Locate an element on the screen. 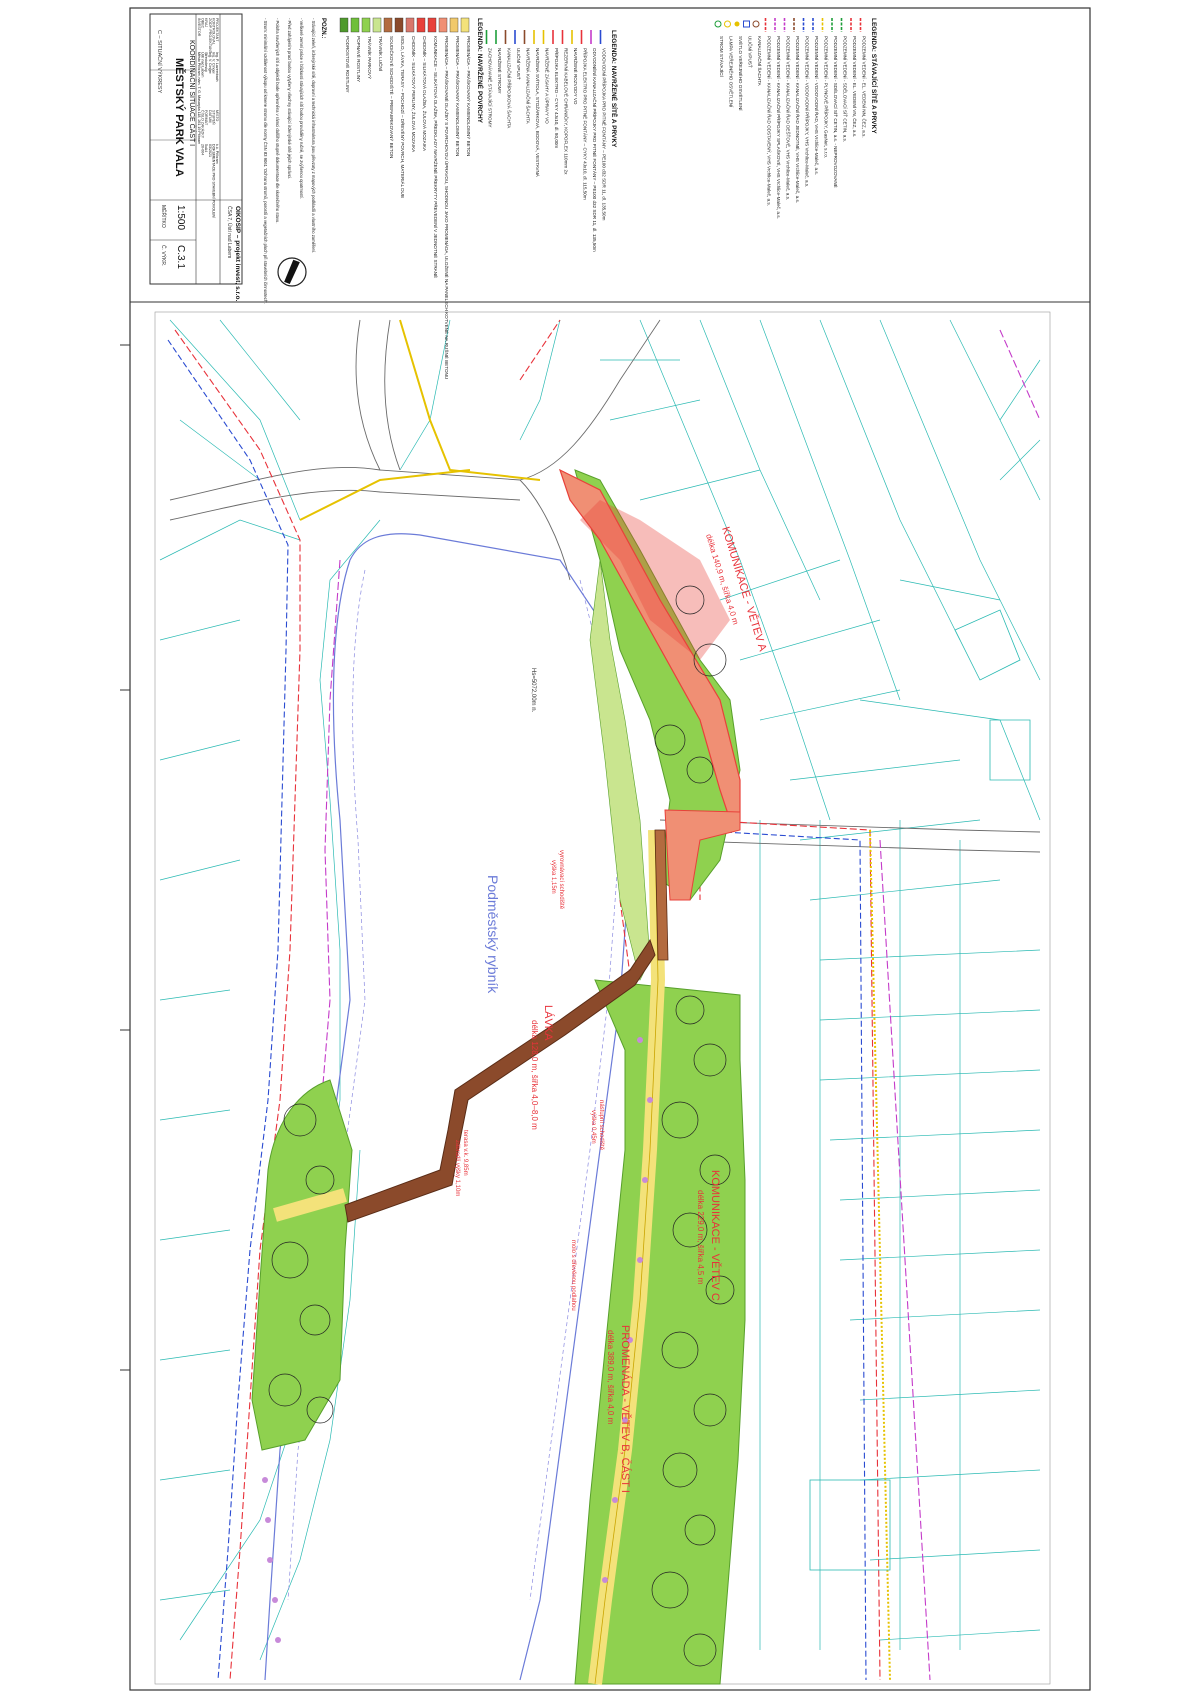 Image resolution: width=1200 pixels, height=1698 pixels. annotation-5: molo s dřevěnou podlahou is located at coordinates (573, 1275).